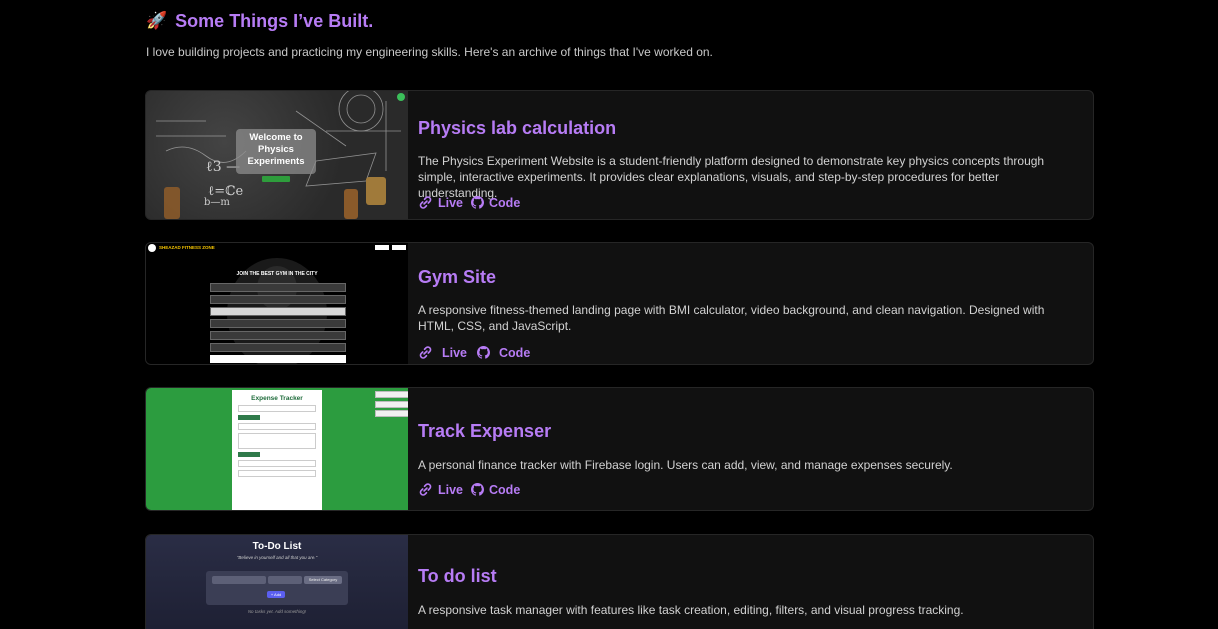  Describe the element at coordinates (277, 546) in the screenshot. I see `thumbnail-title: To-Do List` at that location.